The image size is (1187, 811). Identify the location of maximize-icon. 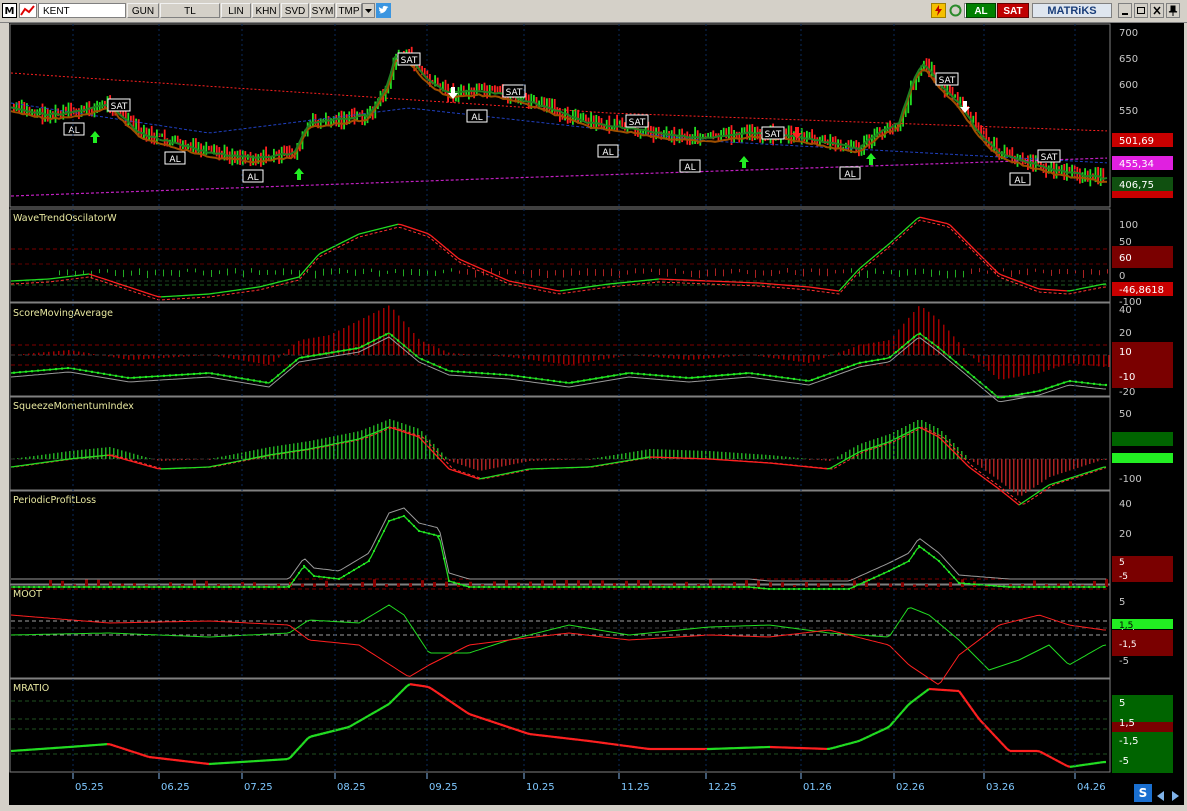
(1141, 10).